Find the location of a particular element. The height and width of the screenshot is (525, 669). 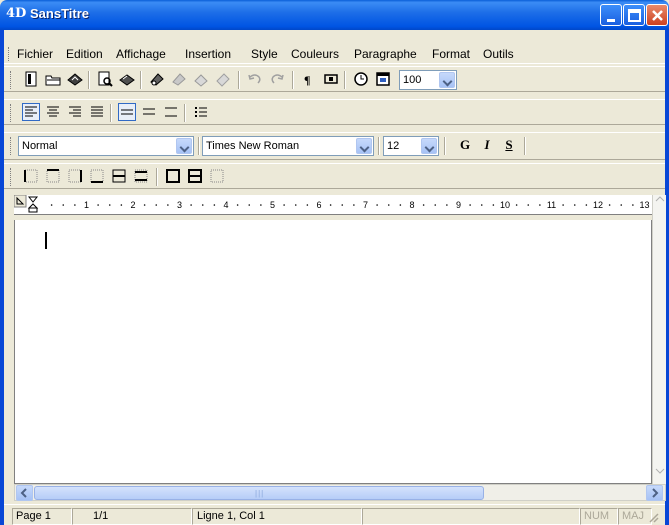

open-folder-icon is located at coordinates (53, 80).